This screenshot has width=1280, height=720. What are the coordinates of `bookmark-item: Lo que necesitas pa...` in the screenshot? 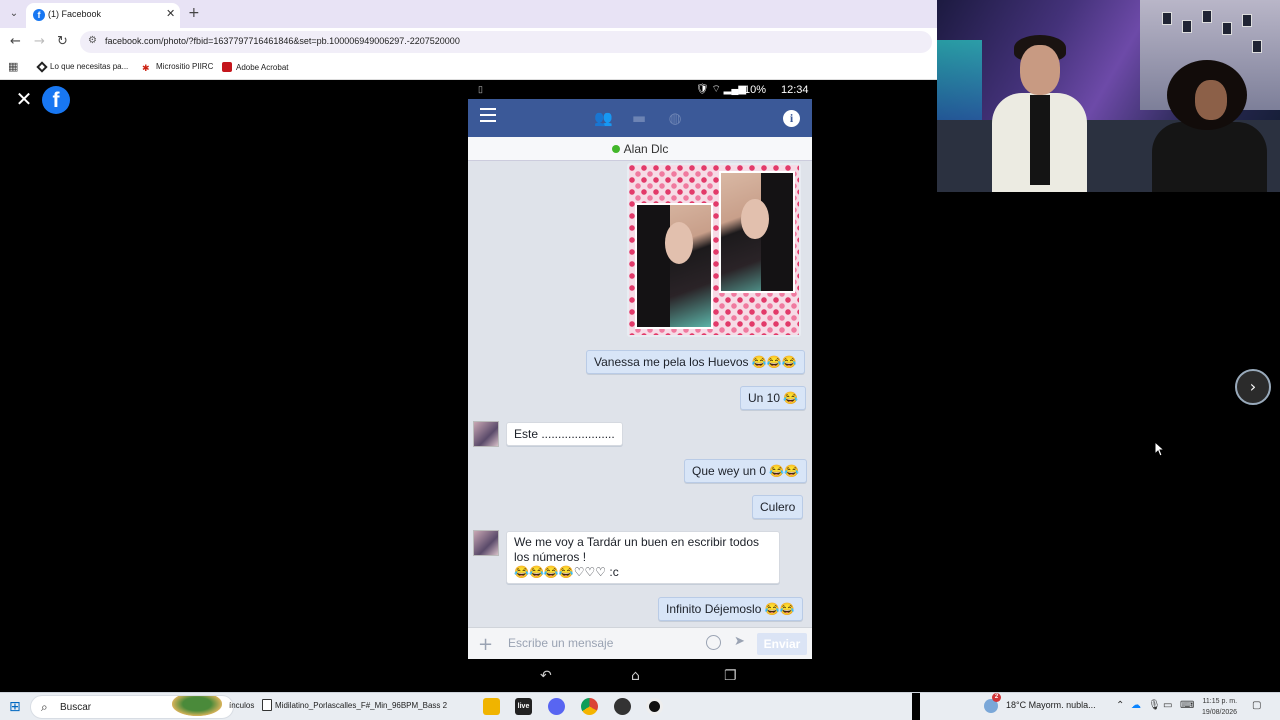 It's located at (82, 67).